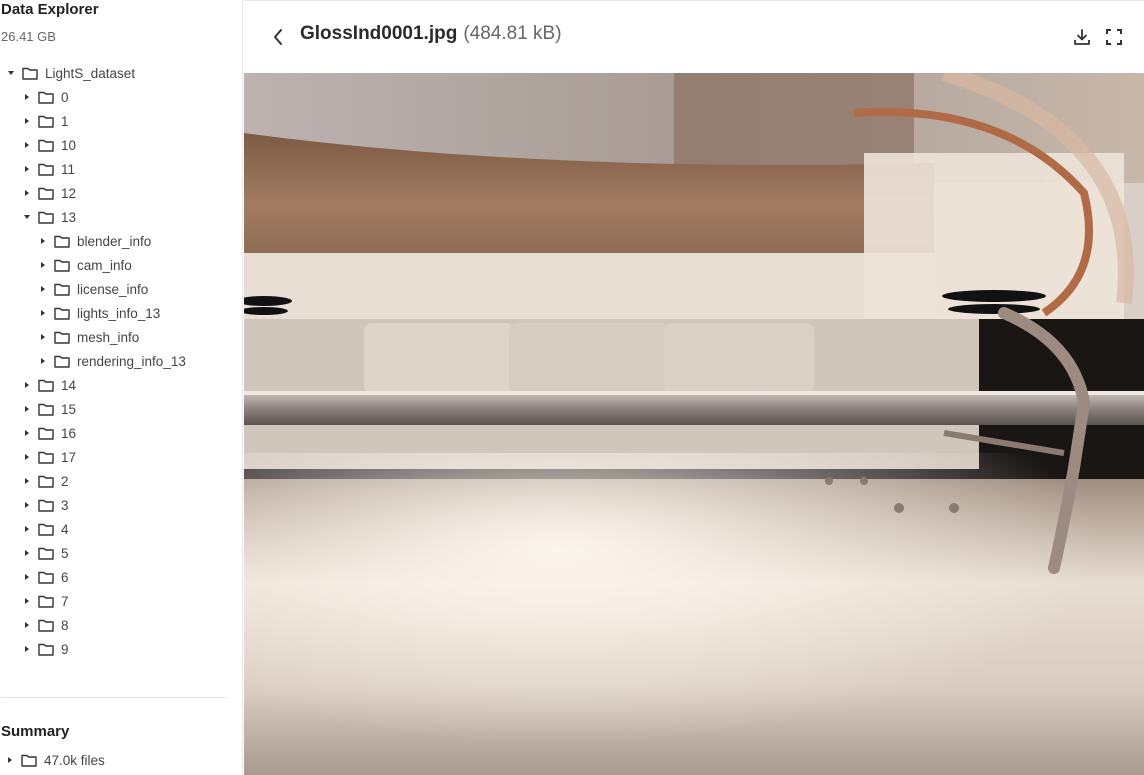  What do you see at coordinates (120, 505) in the screenshot?
I see `tree-item: 3` at bounding box center [120, 505].